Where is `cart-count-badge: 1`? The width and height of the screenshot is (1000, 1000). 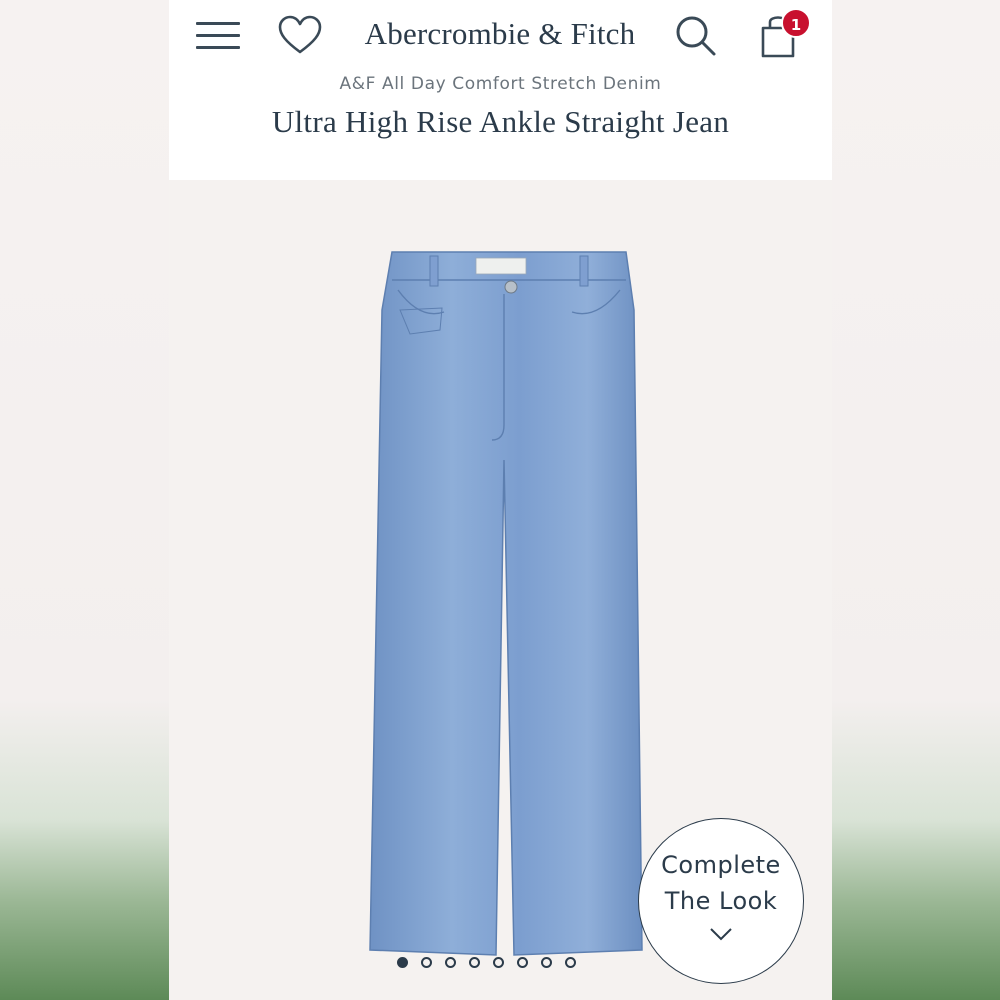
cart-count-badge: 1 is located at coordinates (796, 23).